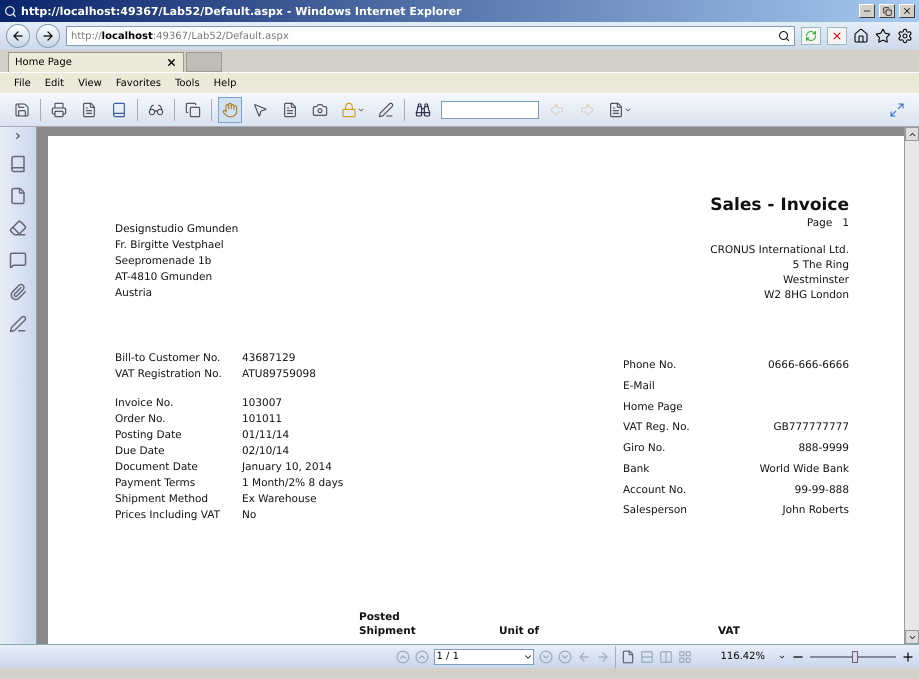  I want to click on restore-button, so click(887, 11).